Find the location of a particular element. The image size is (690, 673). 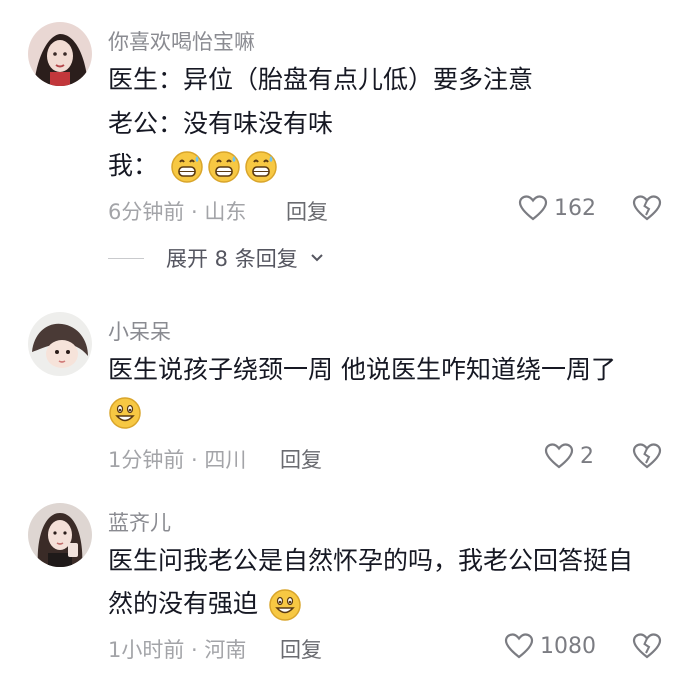

like-count: 1080 is located at coordinates (568, 646).